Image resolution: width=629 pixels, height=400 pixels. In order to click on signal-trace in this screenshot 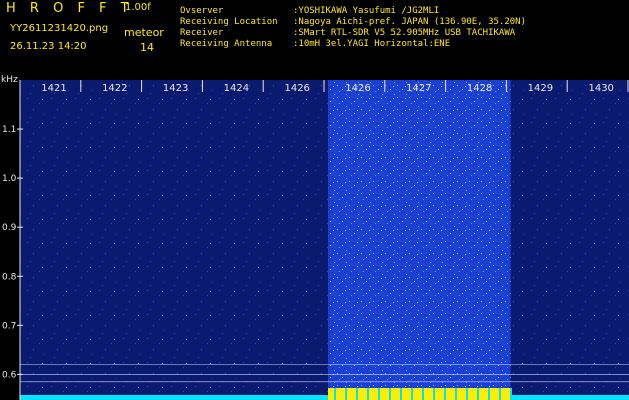, I will do `click(324, 397)`.